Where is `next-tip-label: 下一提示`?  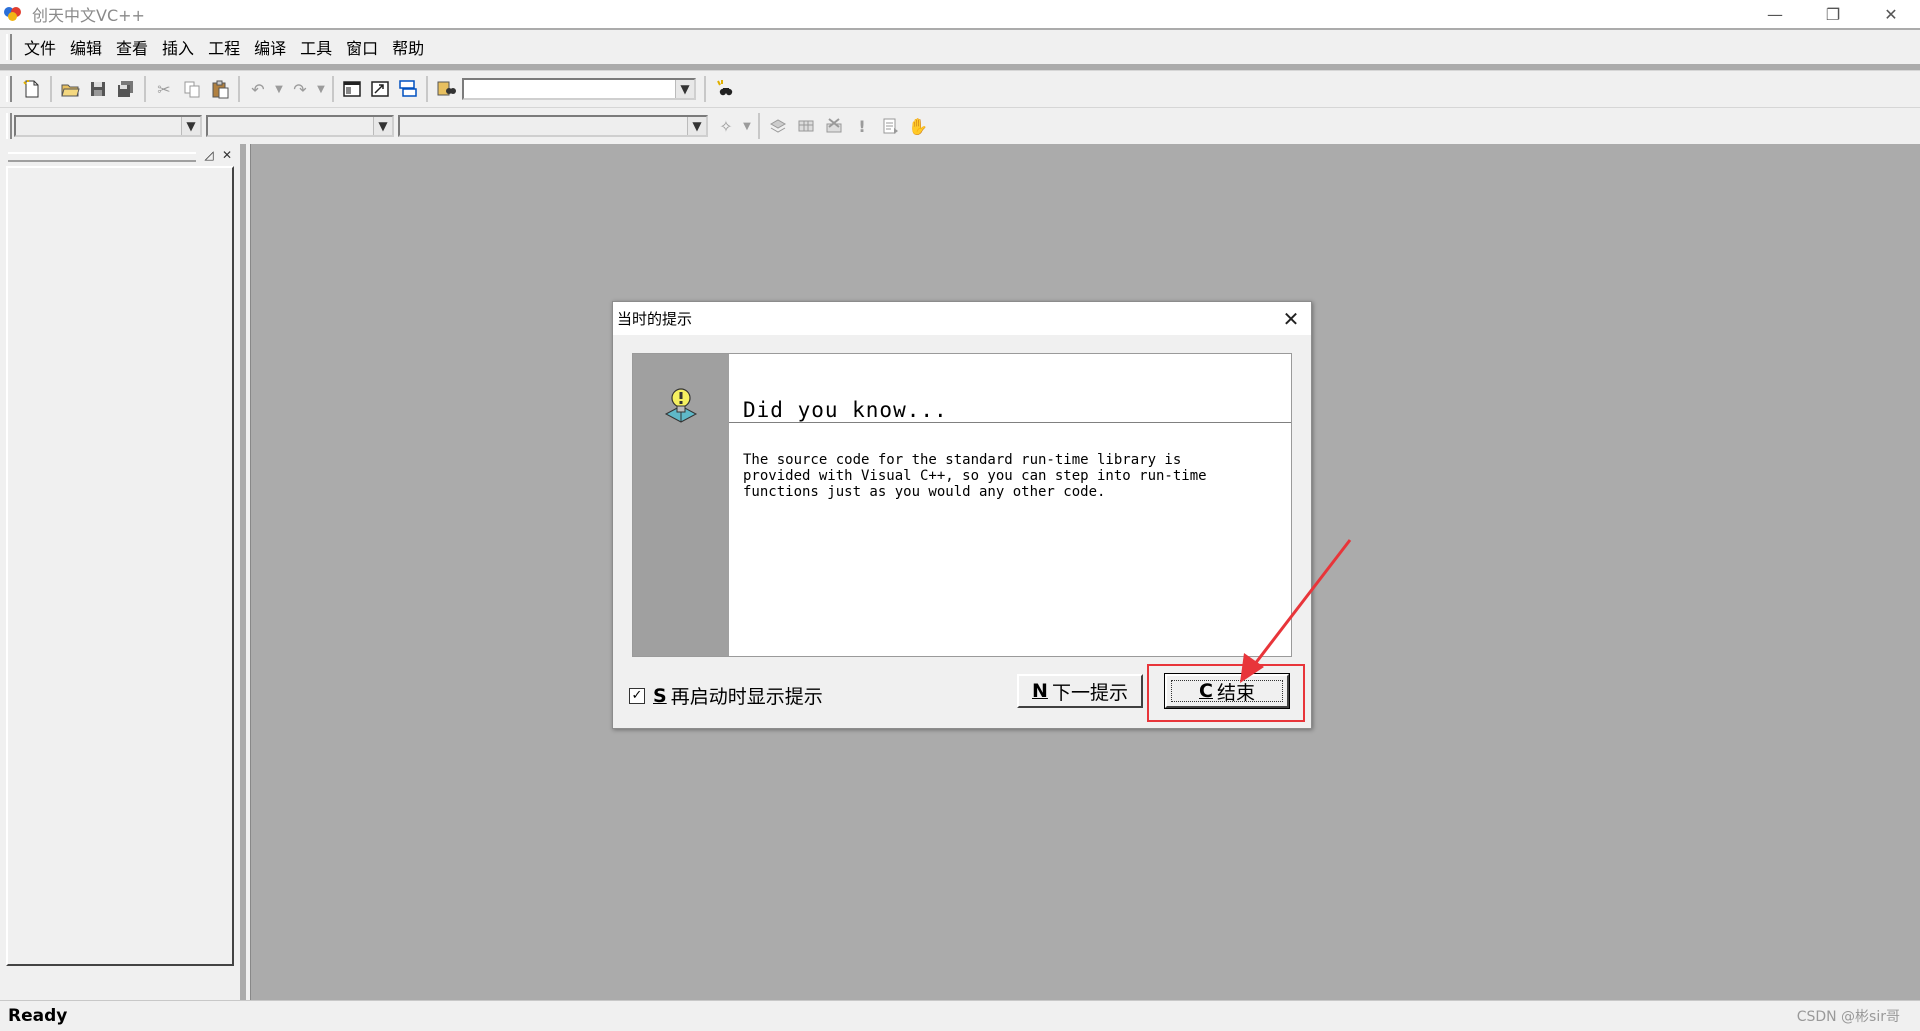
next-tip-label: 下一提示 is located at coordinates (1089, 692).